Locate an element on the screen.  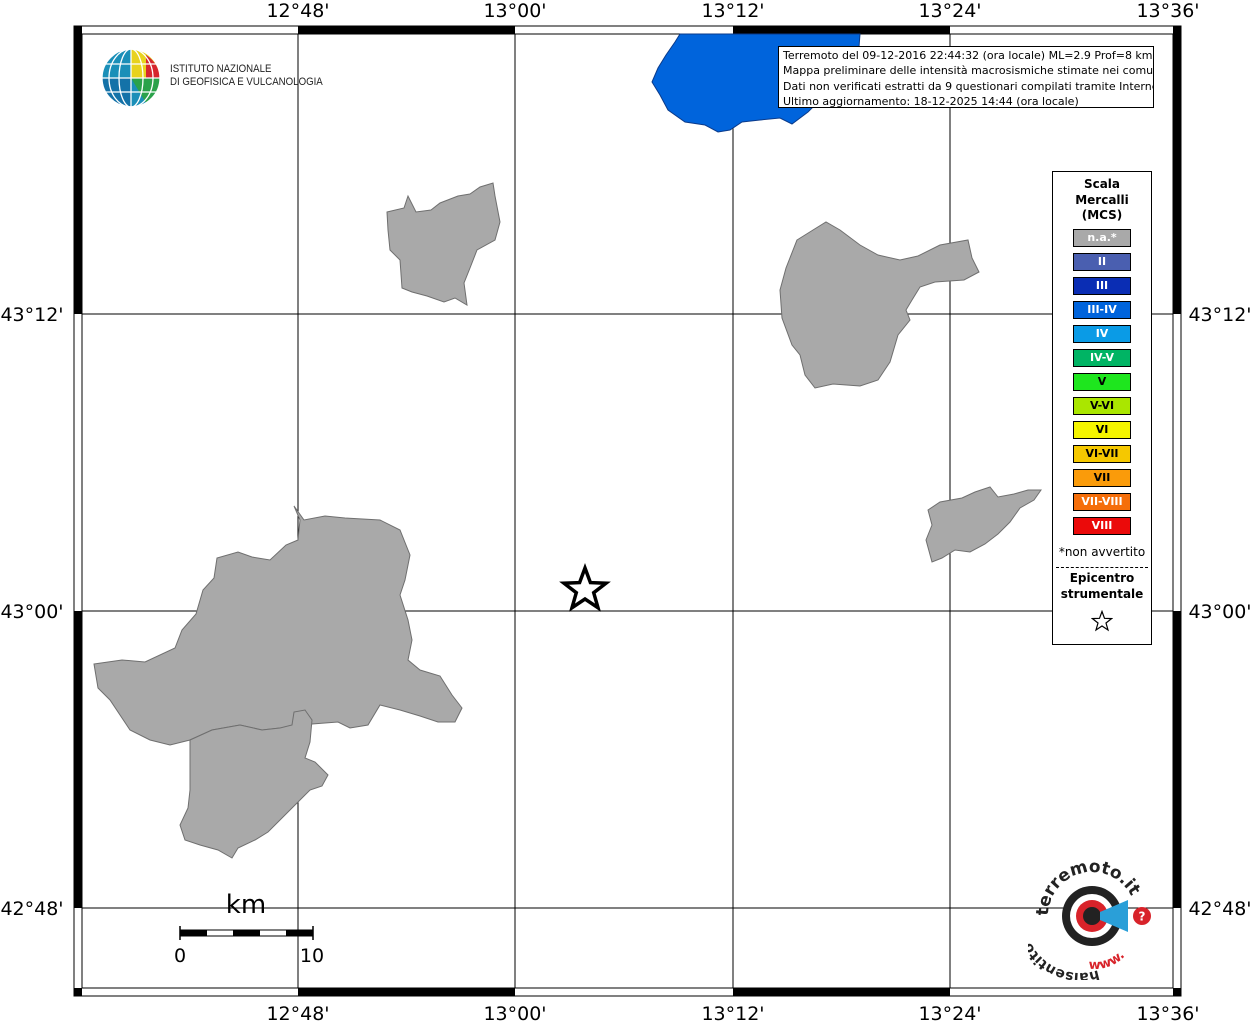
ingv-name-line1: ISTITUTO NAZIONALE is located at coordinates (221, 69).